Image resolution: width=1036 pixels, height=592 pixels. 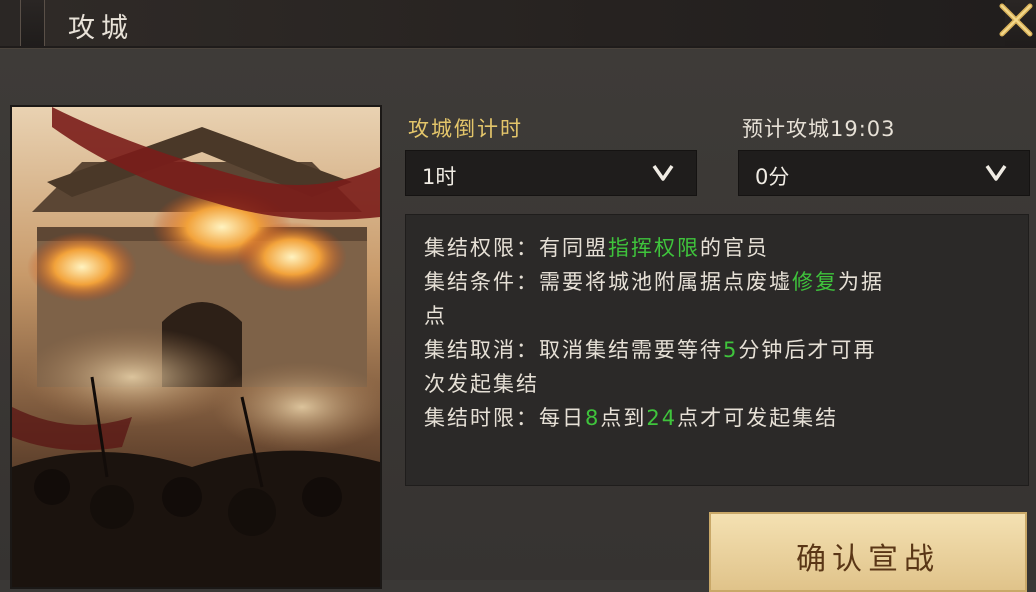 What do you see at coordinates (819, 129) in the screenshot?
I see `estimated-time-label: 预计攻城19:03` at bounding box center [819, 129].